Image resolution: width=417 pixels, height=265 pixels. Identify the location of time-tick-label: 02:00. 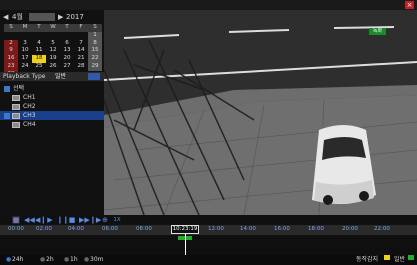
(44, 229).